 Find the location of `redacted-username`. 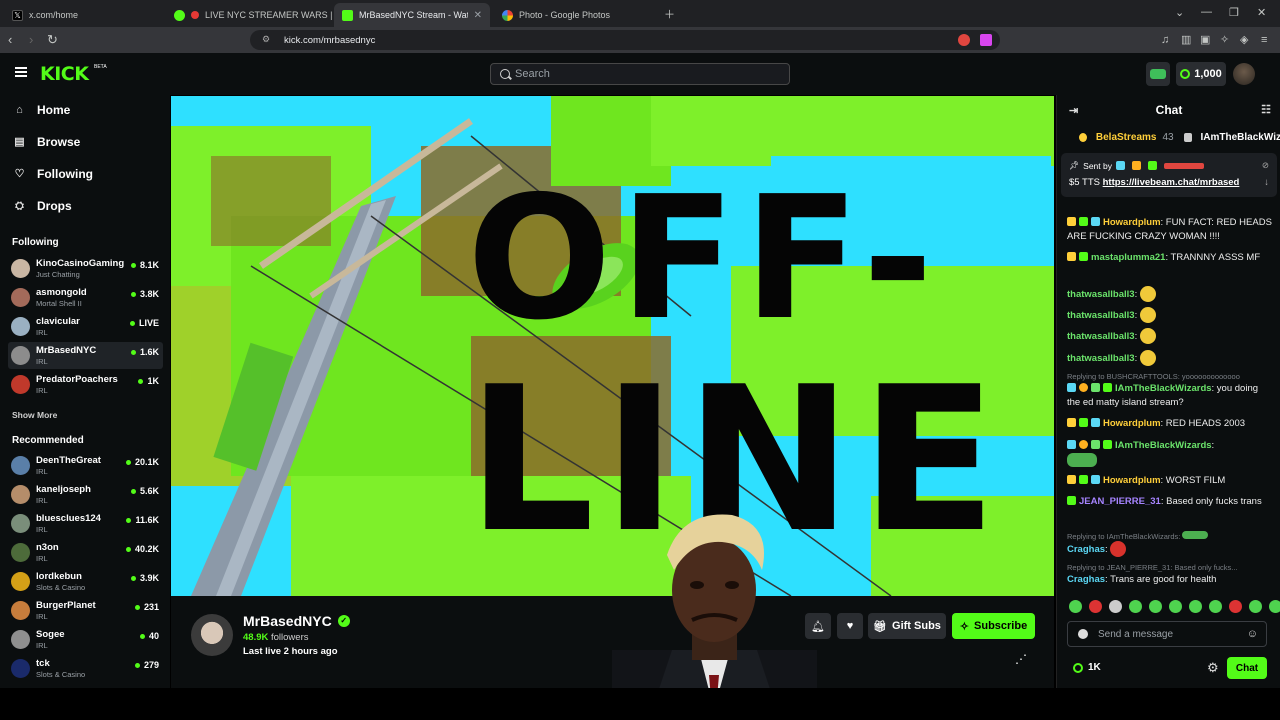

redacted-username is located at coordinates (1183, 165).